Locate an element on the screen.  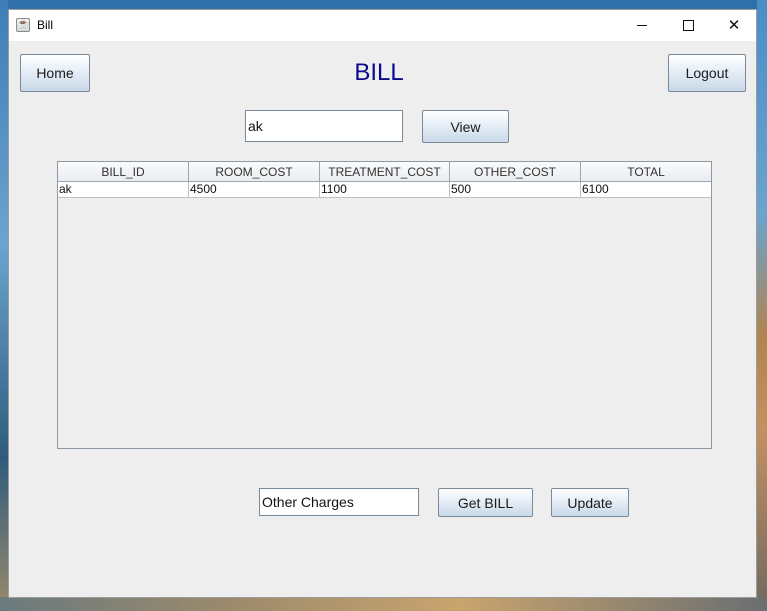
column-header-treatment-cost: TREATMENT_COST is located at coordinates (385, 172).